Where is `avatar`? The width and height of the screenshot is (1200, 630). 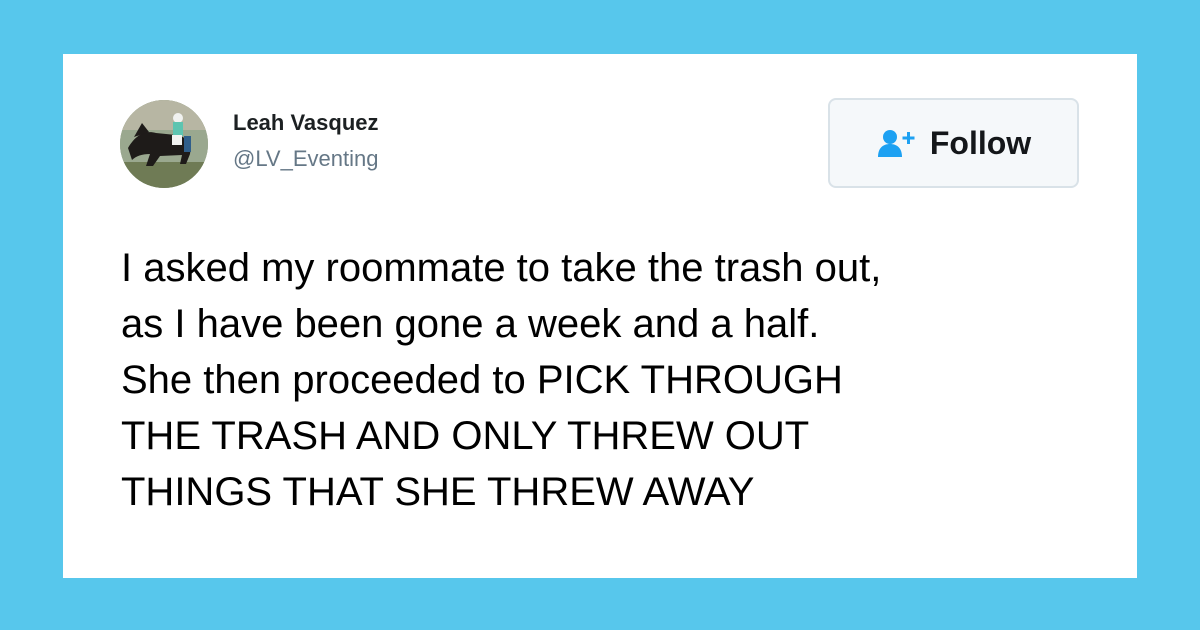
avatar is located at coordinates (164, 144).